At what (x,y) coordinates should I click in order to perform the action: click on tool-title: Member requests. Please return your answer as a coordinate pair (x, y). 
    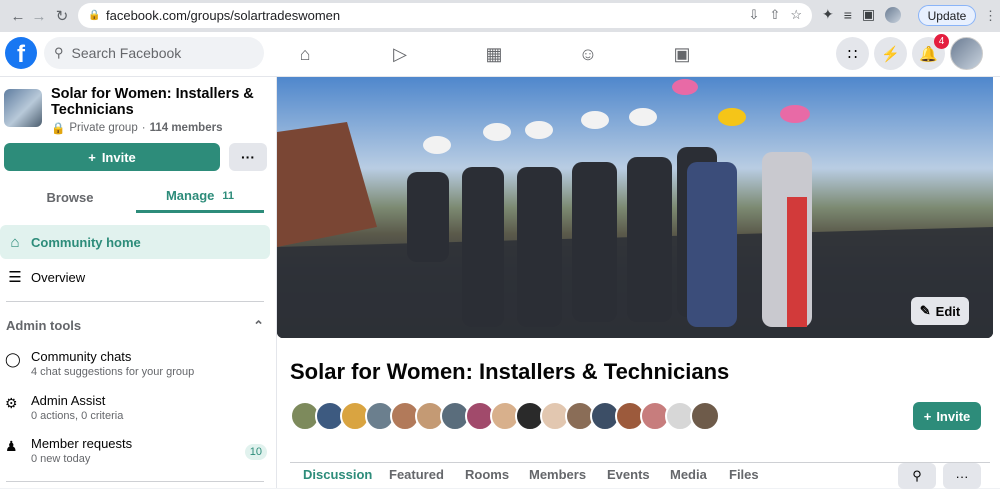
    Looking at the image, I should click on (82, 443).